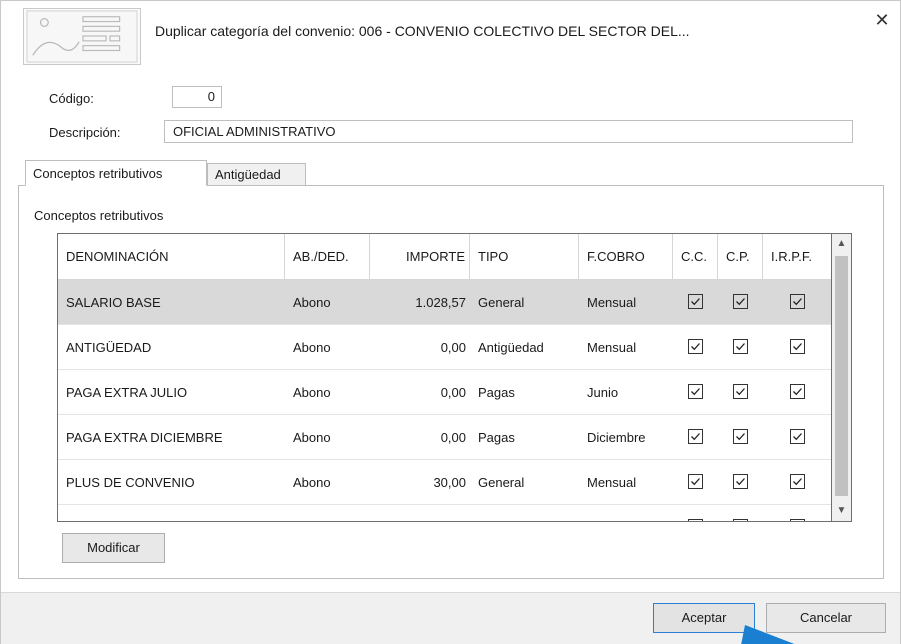  Describe the element at coordinates (256, 174) in the screenshot. I see `tab-antiguedad: Antigüedad` at that location.